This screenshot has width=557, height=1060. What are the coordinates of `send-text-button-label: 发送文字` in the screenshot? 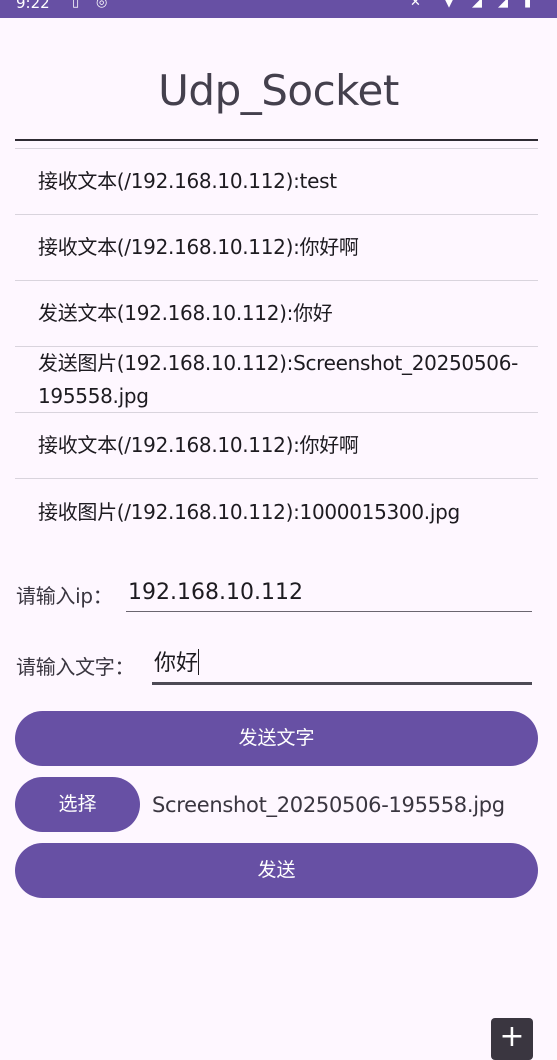 It's located at (276, 738).